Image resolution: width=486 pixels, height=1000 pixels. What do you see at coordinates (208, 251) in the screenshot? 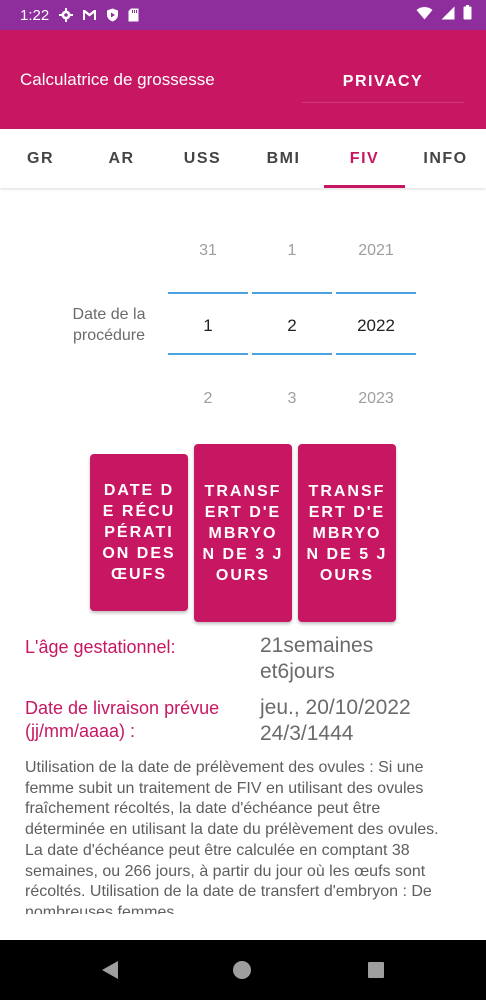
I see `day-prev-value: 31` at bounding box center [208, 251].